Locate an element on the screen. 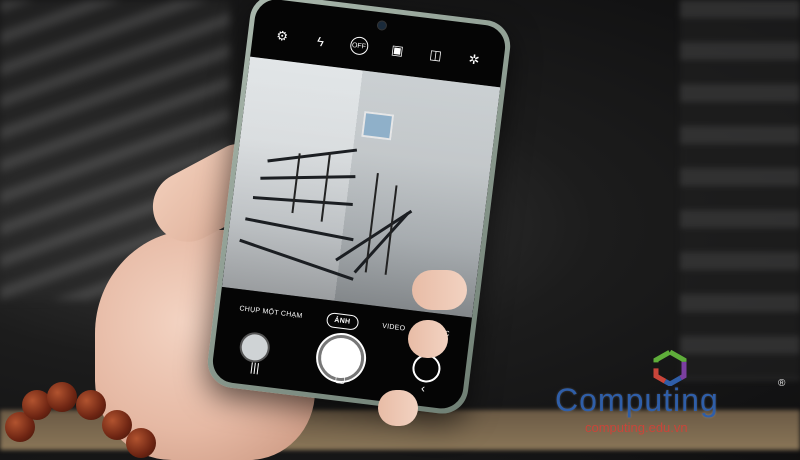  timer-off-icon: OFF is located at coordinates (358, 45).